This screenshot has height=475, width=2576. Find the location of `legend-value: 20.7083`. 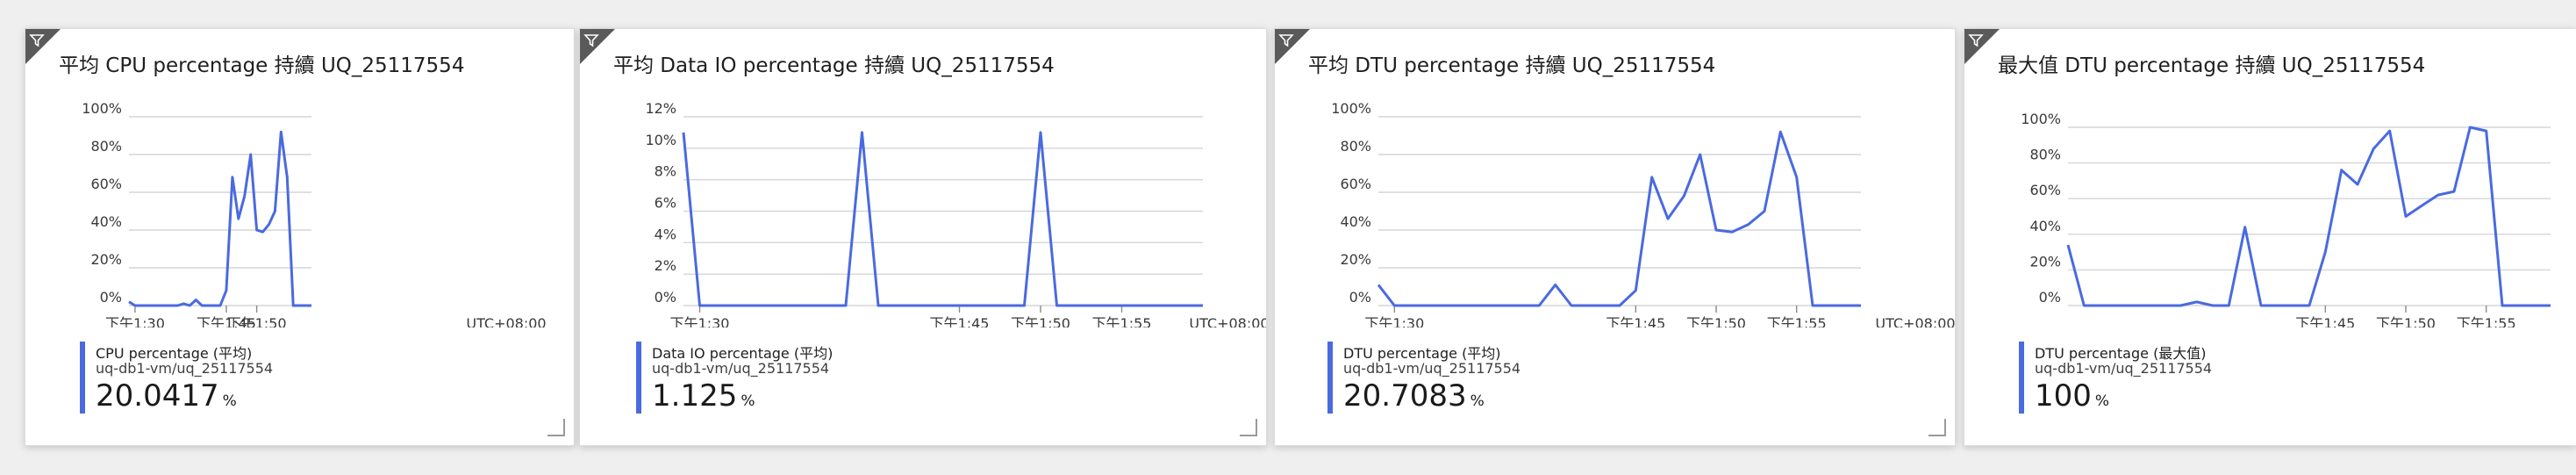

legend-value: 20.7083 is located at coordinates (1405, 396).